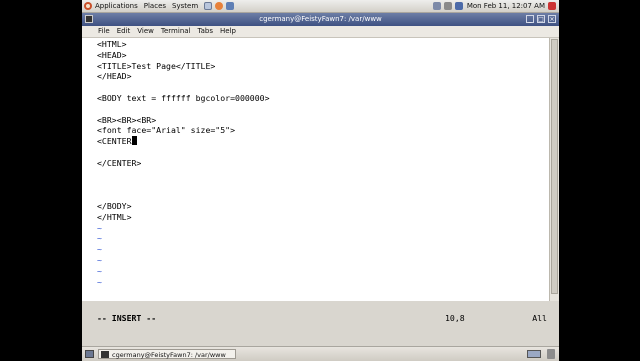 The image size is (640, 361). What do you see at coordinates (134, 141) in the screenshot?
I see `text-cursor` at bounding box center [134, 141].